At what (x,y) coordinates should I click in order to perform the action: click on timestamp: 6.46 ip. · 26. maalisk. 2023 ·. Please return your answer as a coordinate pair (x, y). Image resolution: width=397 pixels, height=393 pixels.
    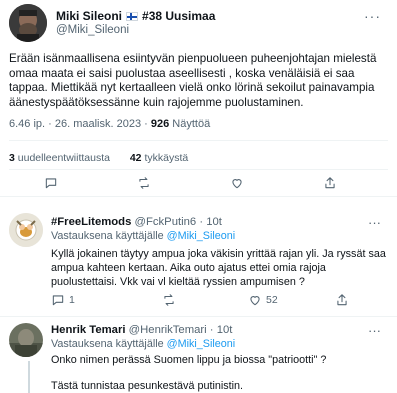
    Looking at the image, I should click on (80, 124).